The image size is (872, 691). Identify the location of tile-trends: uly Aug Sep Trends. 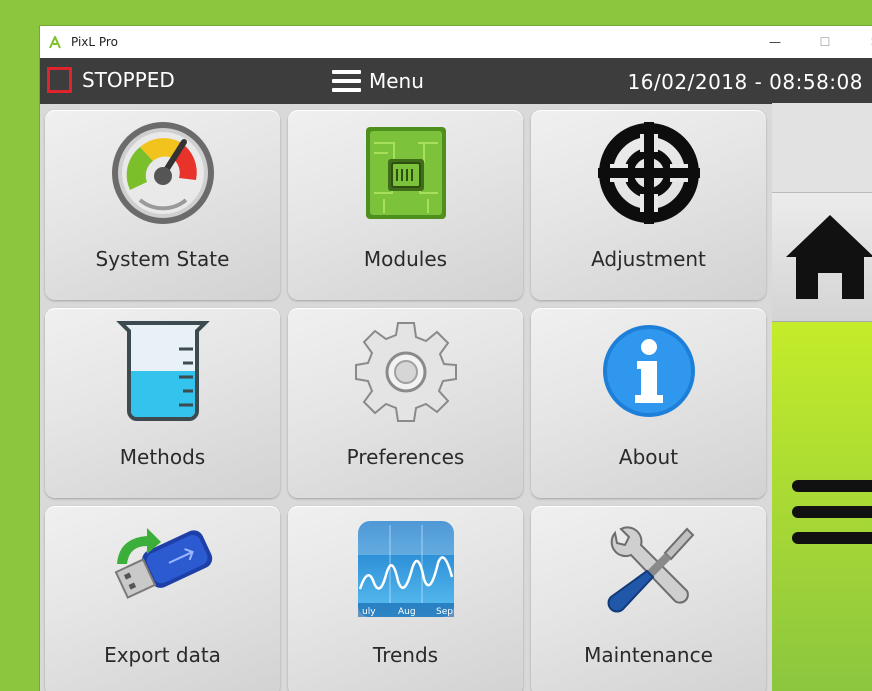
(405, 598).